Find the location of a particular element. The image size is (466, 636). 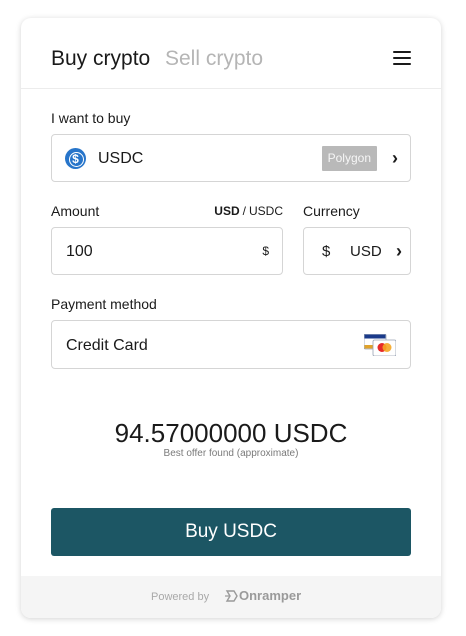

asset-select: $ USDC Polygon › is located at coordinates (231, 158).